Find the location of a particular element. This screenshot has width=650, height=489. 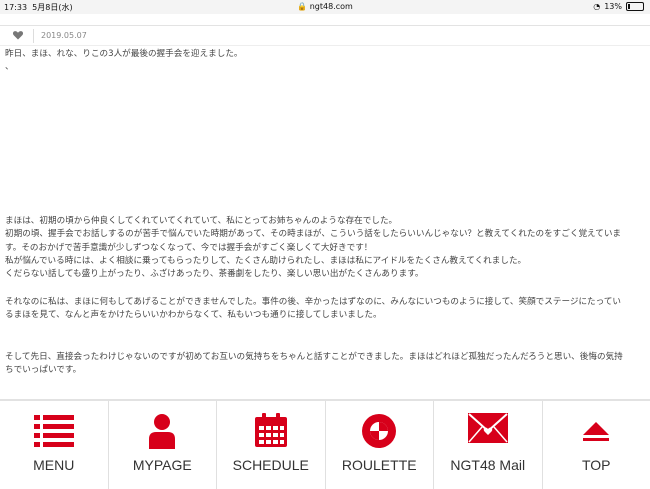

calendar-icon is located at coordinates (271, 430).